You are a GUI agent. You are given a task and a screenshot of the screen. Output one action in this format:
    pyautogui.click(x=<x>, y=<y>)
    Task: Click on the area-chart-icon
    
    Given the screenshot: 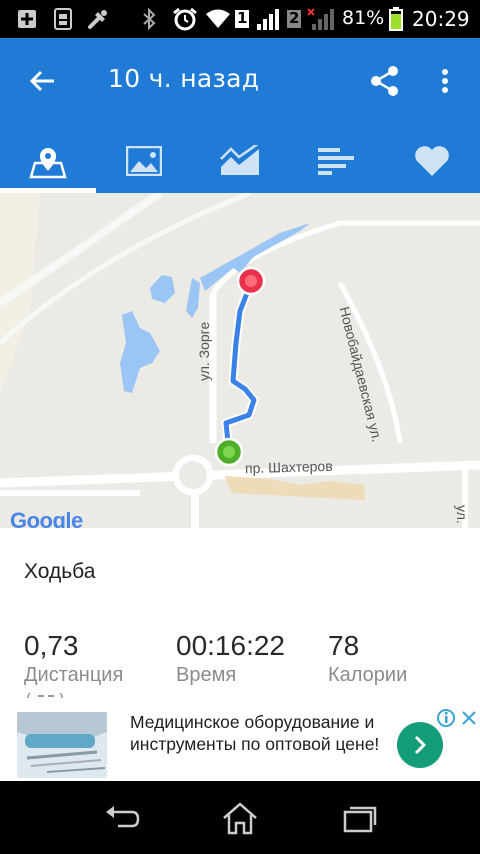 What is the action you would take?
    pyautogui.click(x=239, y=159)
    